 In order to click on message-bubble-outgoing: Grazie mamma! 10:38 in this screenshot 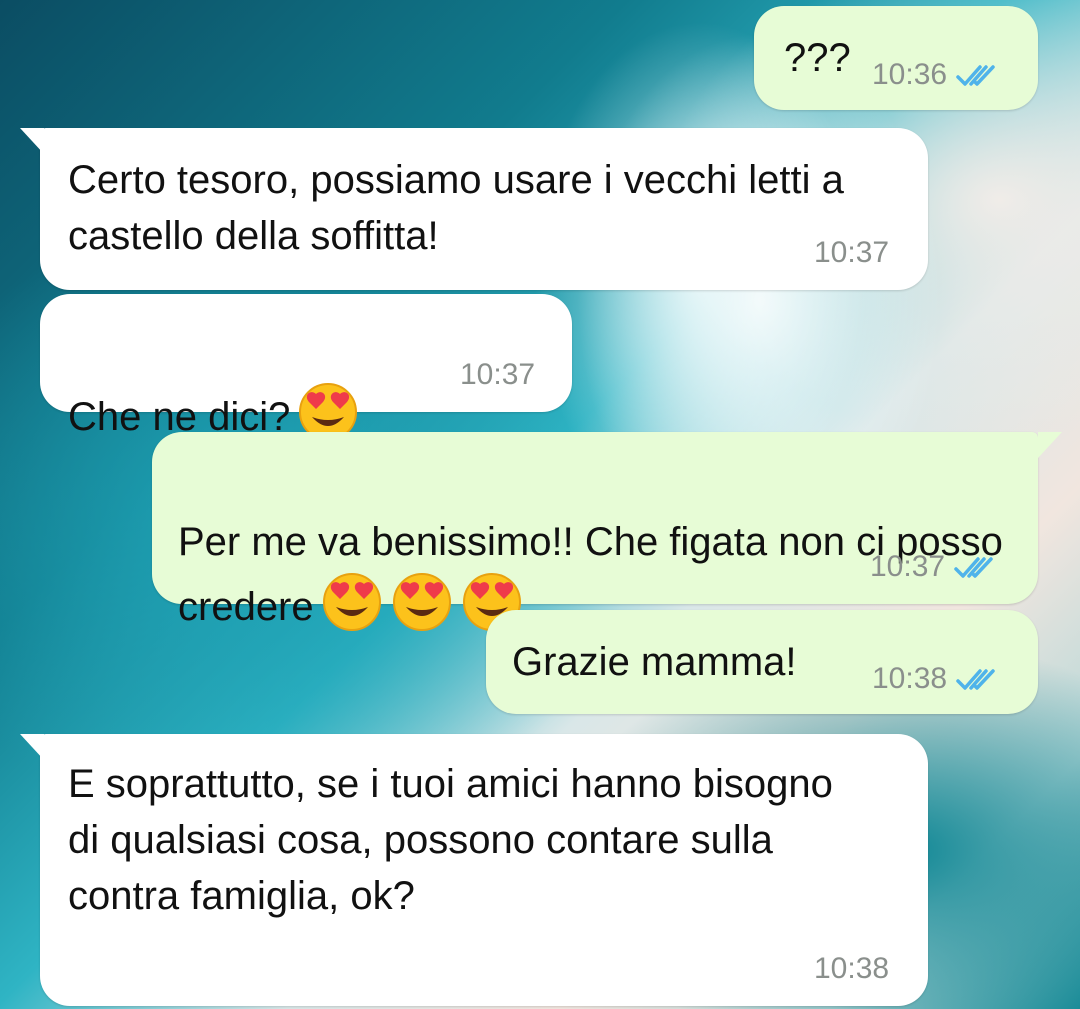, I will do `click(762, 662)`.